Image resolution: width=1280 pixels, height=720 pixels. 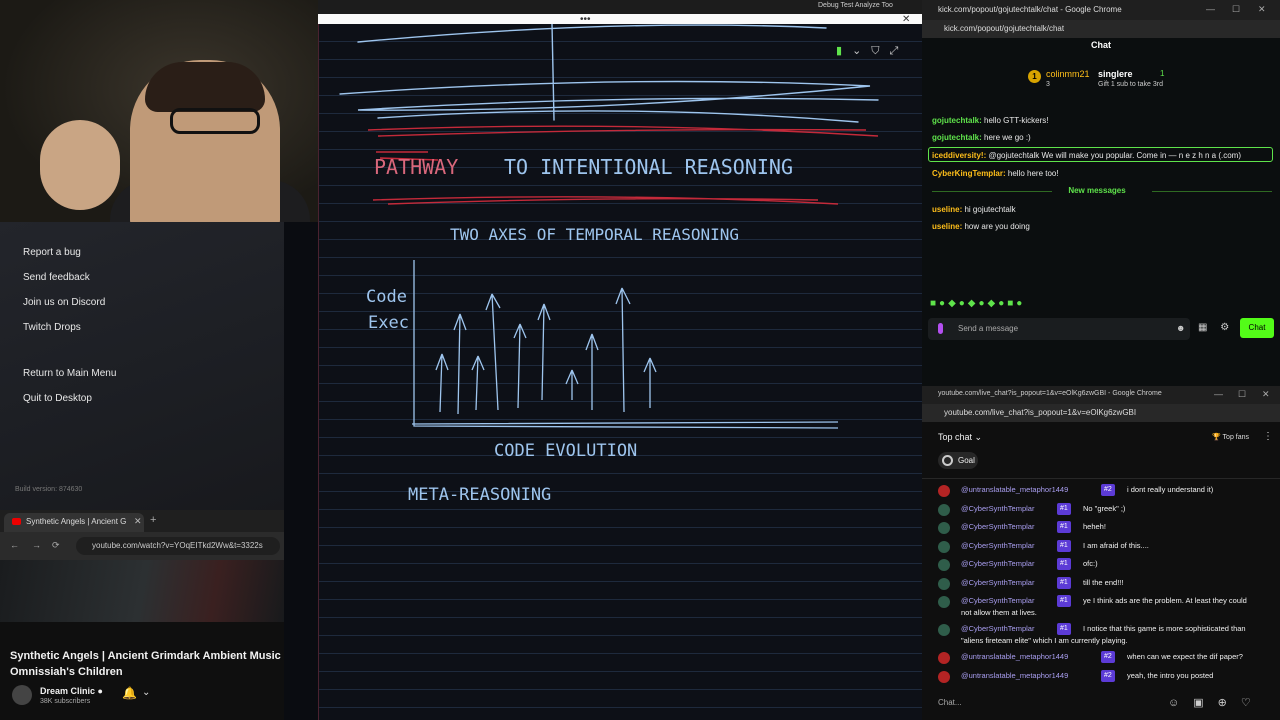 What do you see at coordinates (22, 695) in the screenshot?
I see `channel-avatar` at bounding box center [22, 695].